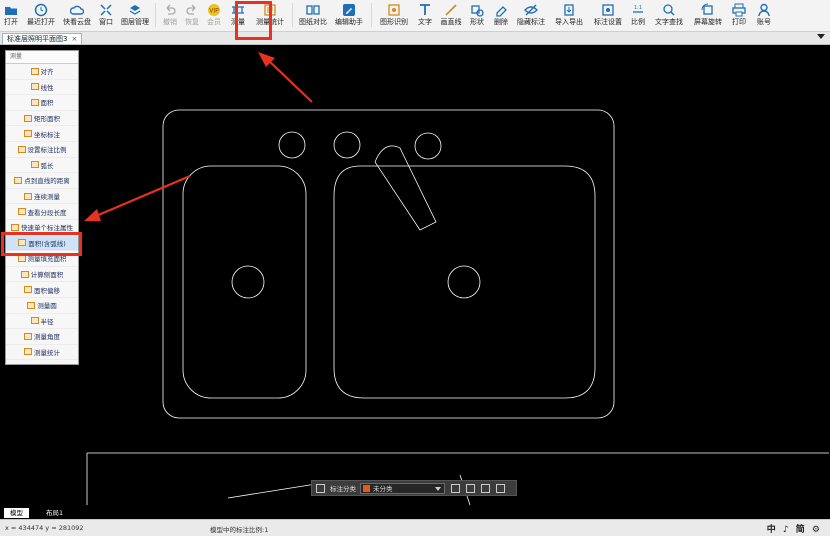 The image size is (830, 536). I want to click on toolbar-button-clock: 最近打开, so click(41, 15).